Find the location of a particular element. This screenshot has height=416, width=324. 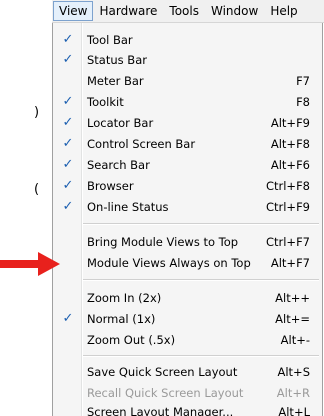

menu-item-shortcut: Ctrl+F8 is located at coordinates (287, 186).